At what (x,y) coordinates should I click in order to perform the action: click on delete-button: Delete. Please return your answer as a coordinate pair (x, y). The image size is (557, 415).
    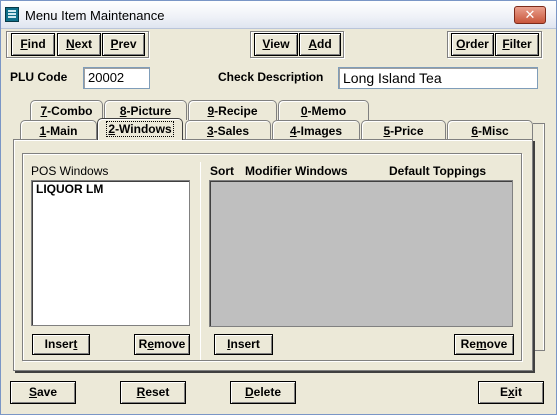
    Looking at the image, I should click on (263, 392).